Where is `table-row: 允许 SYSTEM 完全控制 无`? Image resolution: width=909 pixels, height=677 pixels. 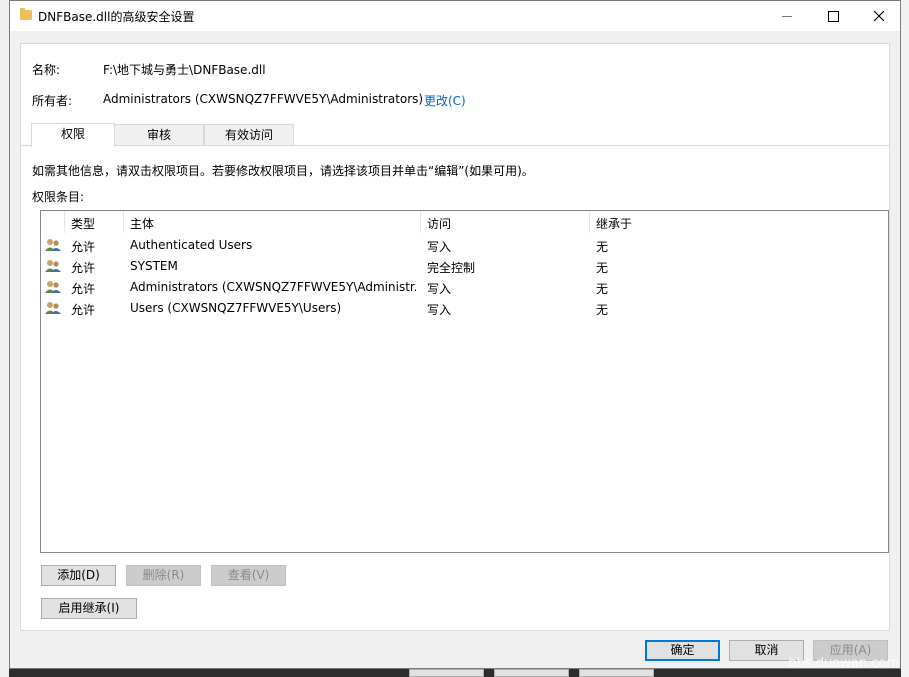
table-row: 允许 SYSTEM 完全控制 无 is located at coordinates (464, 266).